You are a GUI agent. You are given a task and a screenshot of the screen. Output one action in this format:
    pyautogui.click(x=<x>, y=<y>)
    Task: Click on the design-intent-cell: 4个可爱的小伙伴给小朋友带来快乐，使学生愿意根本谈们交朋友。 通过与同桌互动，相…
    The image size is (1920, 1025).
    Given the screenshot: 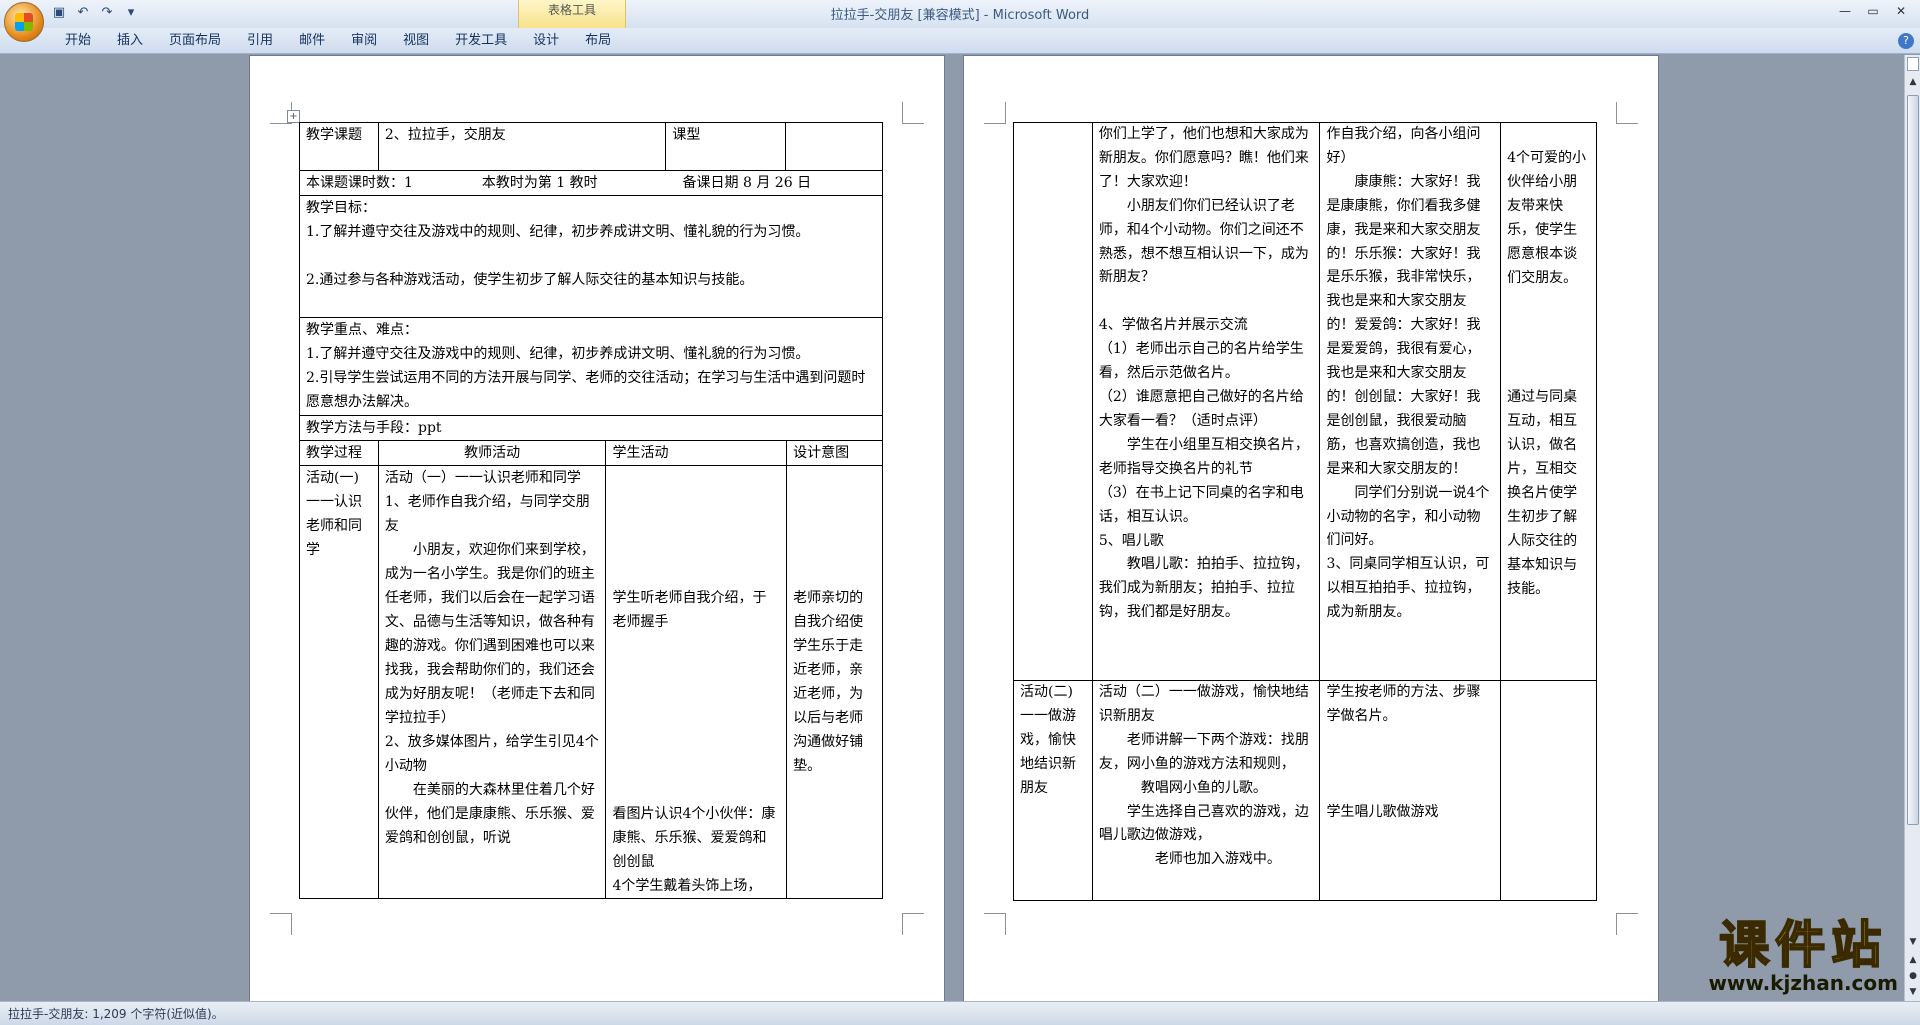 What is the action you would take?
    pyautogui.click(x=1548, y=401)
    